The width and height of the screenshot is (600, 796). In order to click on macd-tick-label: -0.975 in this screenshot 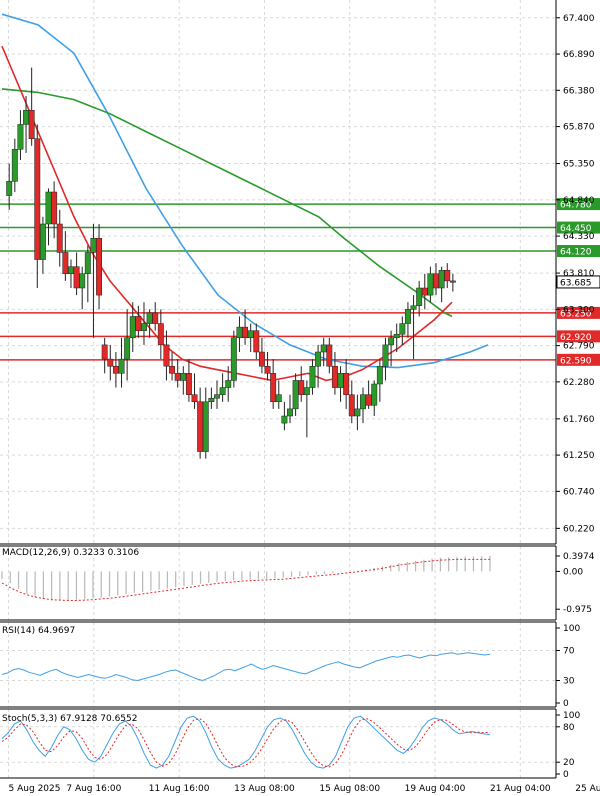, I will do `click(577, 610)`.